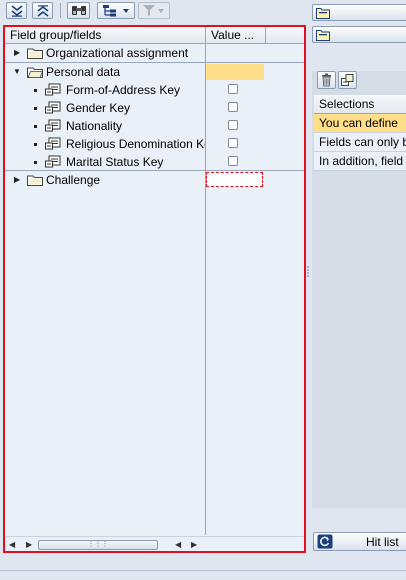 This screenshot has height=580, width=406. What do you see at coordinates (360, 104) in the screenshot?
I see `selections-header: Selections` at bounding box center [360, 104].